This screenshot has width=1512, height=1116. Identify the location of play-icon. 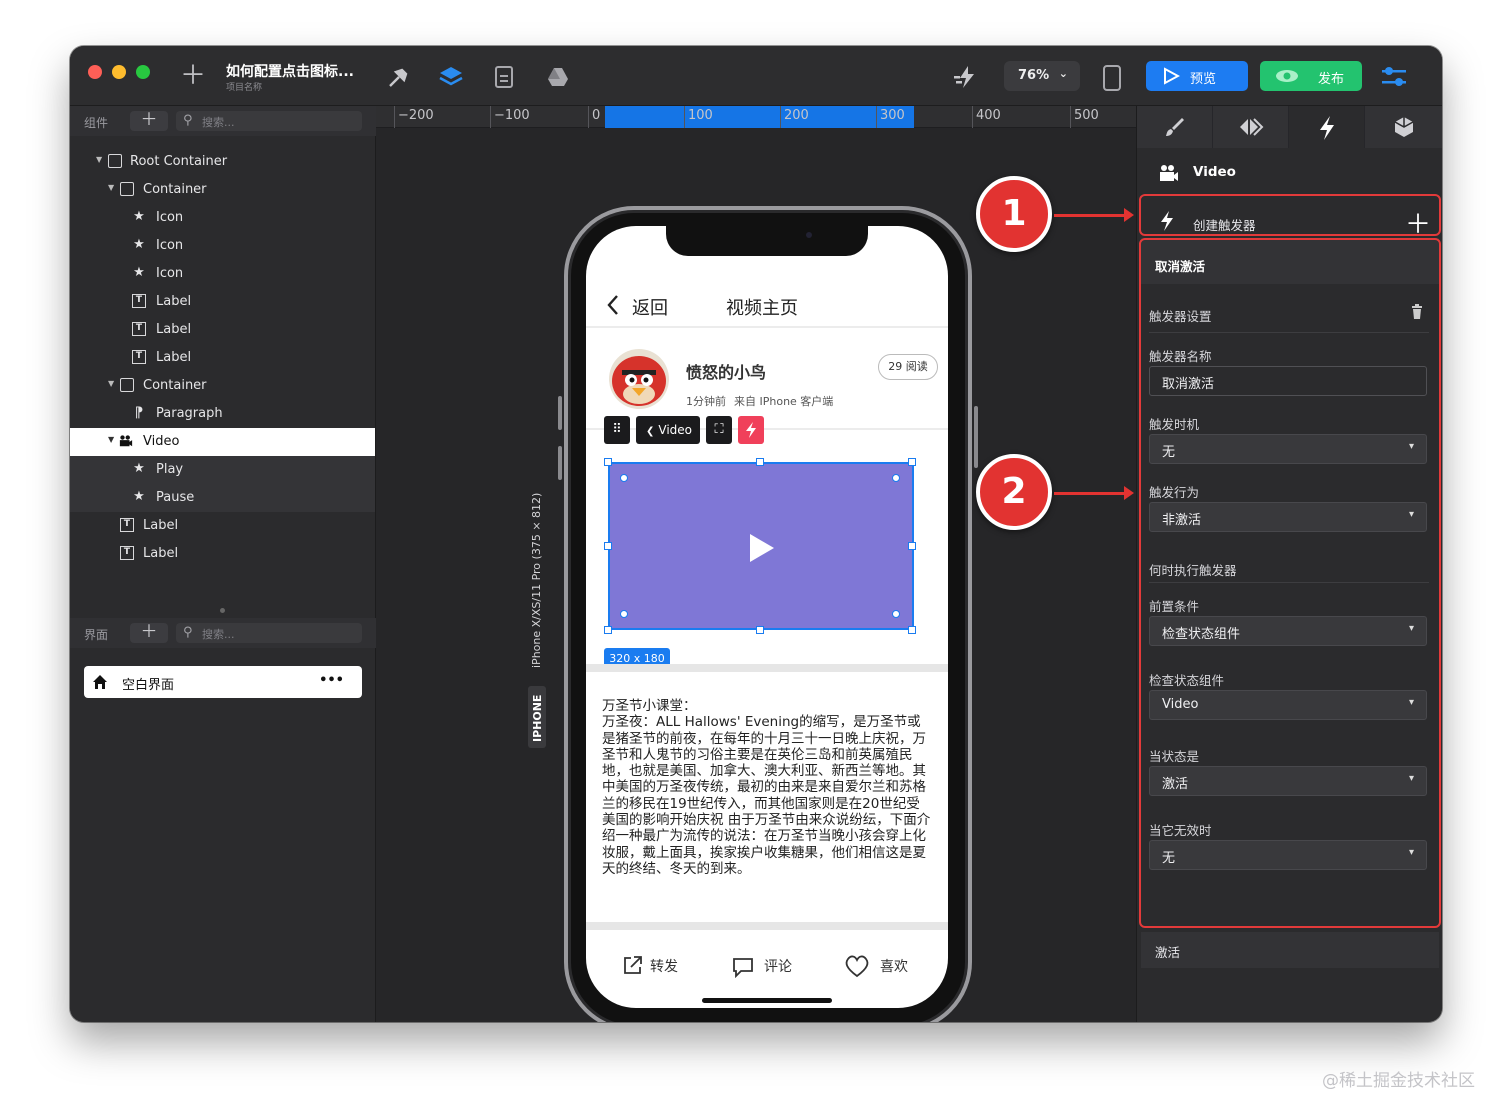
(761, 548).